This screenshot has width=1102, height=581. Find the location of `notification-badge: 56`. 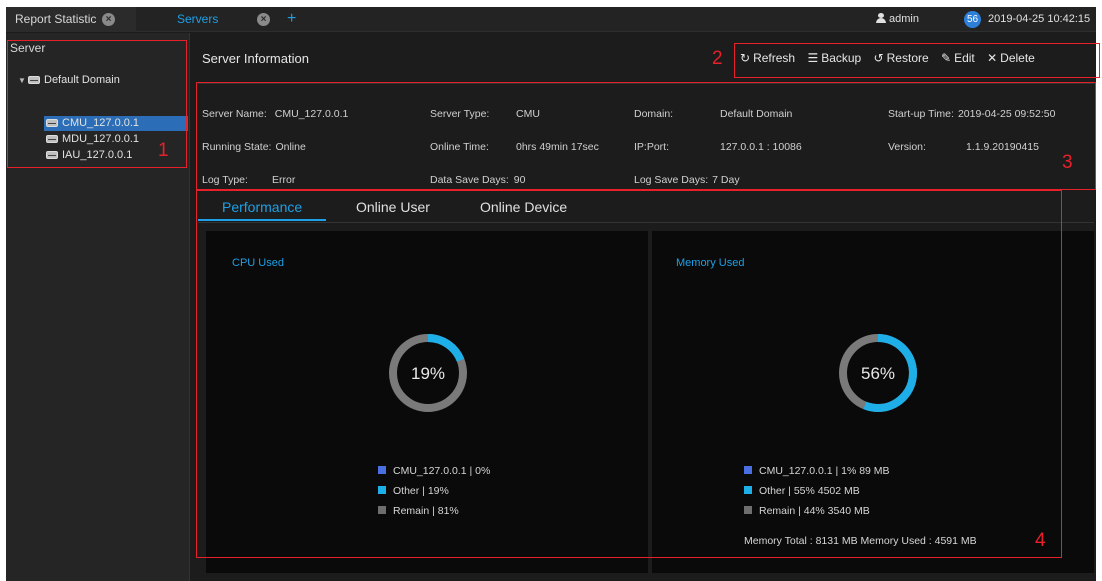

notification-badge: 56 is located at coordinates (972, 19).